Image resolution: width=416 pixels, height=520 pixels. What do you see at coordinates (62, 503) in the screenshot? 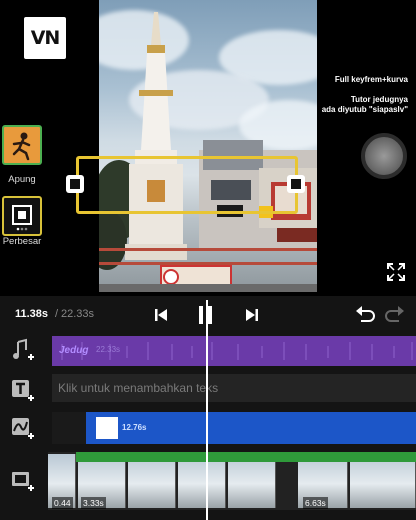
I see `left-clip-duration: 0.44` at bounding box center [62, 503].